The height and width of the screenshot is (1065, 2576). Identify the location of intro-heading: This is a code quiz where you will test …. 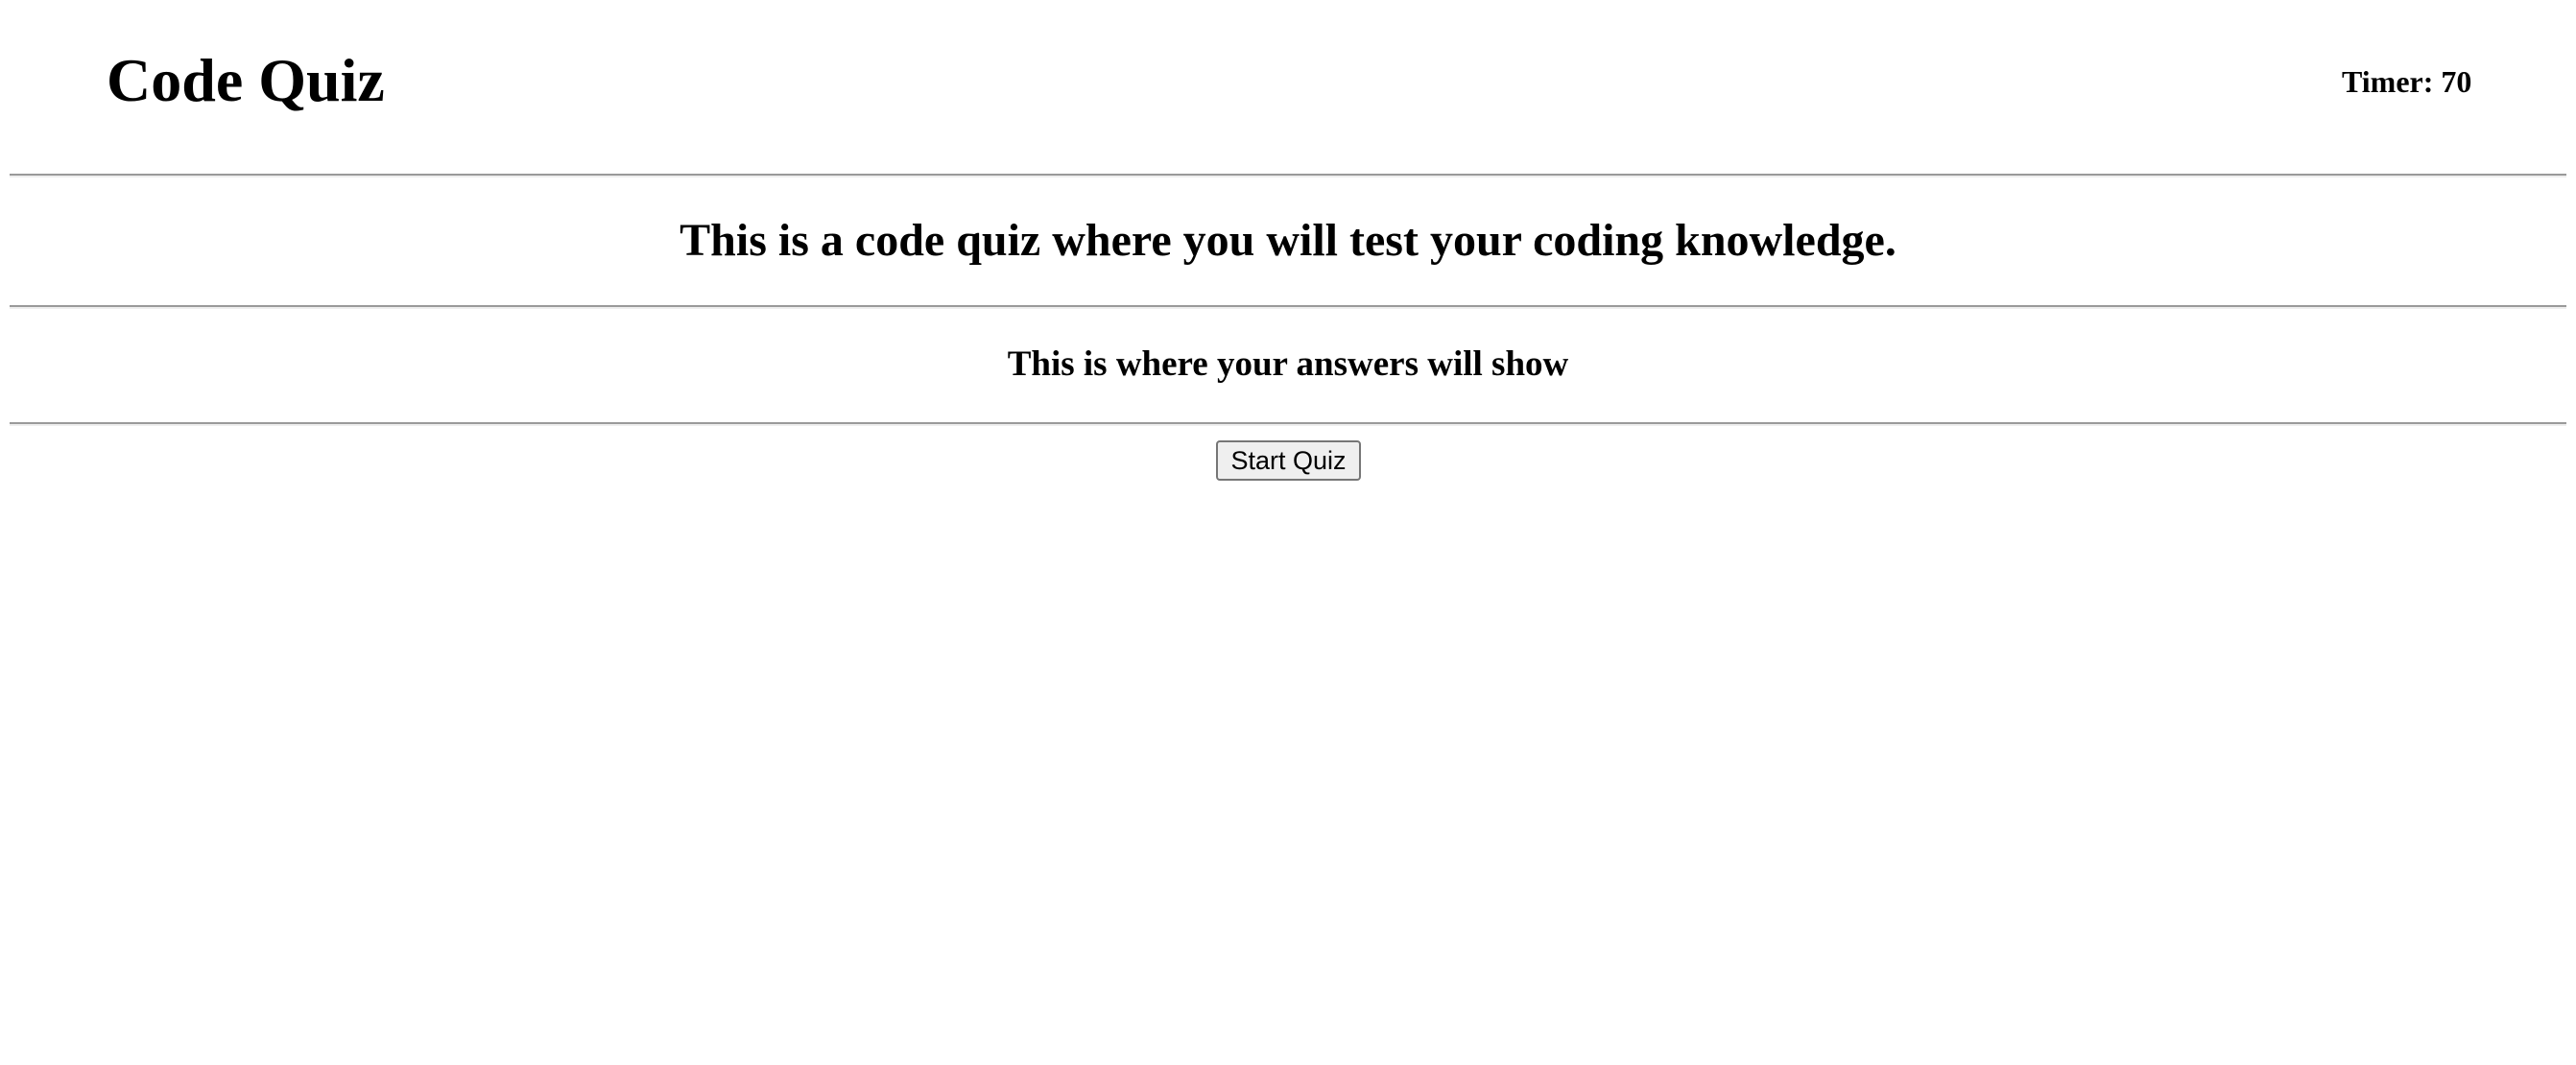
(1288, 240).